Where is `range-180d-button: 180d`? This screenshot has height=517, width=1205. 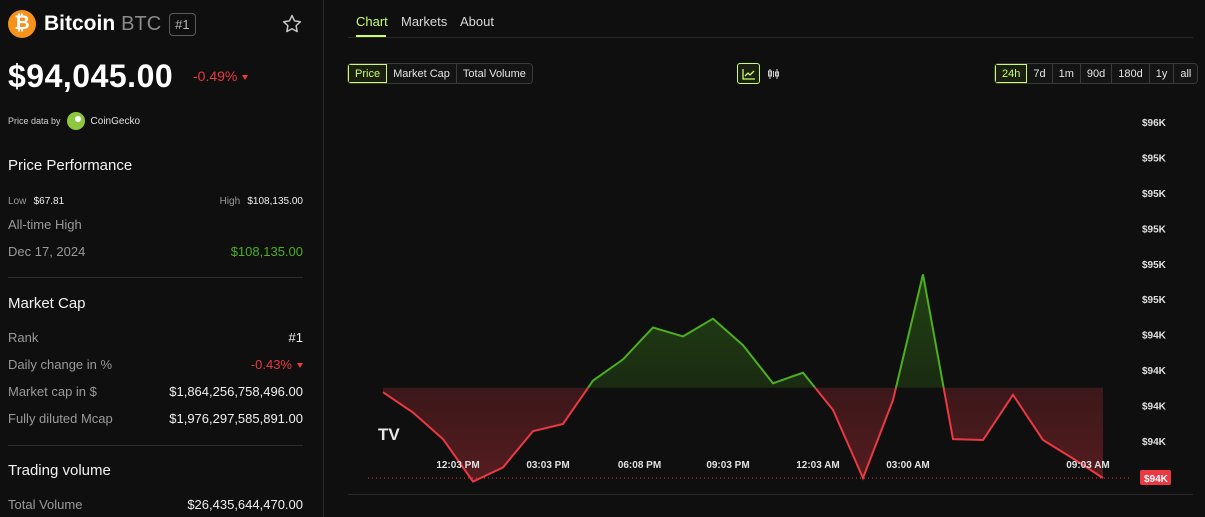 range-180d-button: 180d is located at coordinates (1131, 73).